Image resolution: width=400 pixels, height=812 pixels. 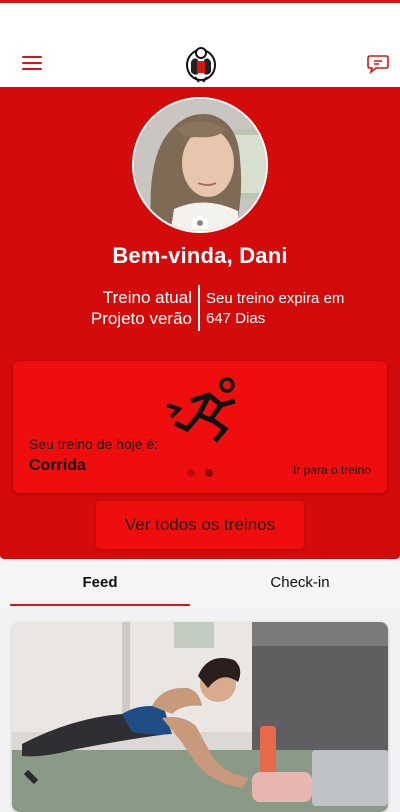 I want to click on plan-name: Projeto verão, so click(x=141, y=318).